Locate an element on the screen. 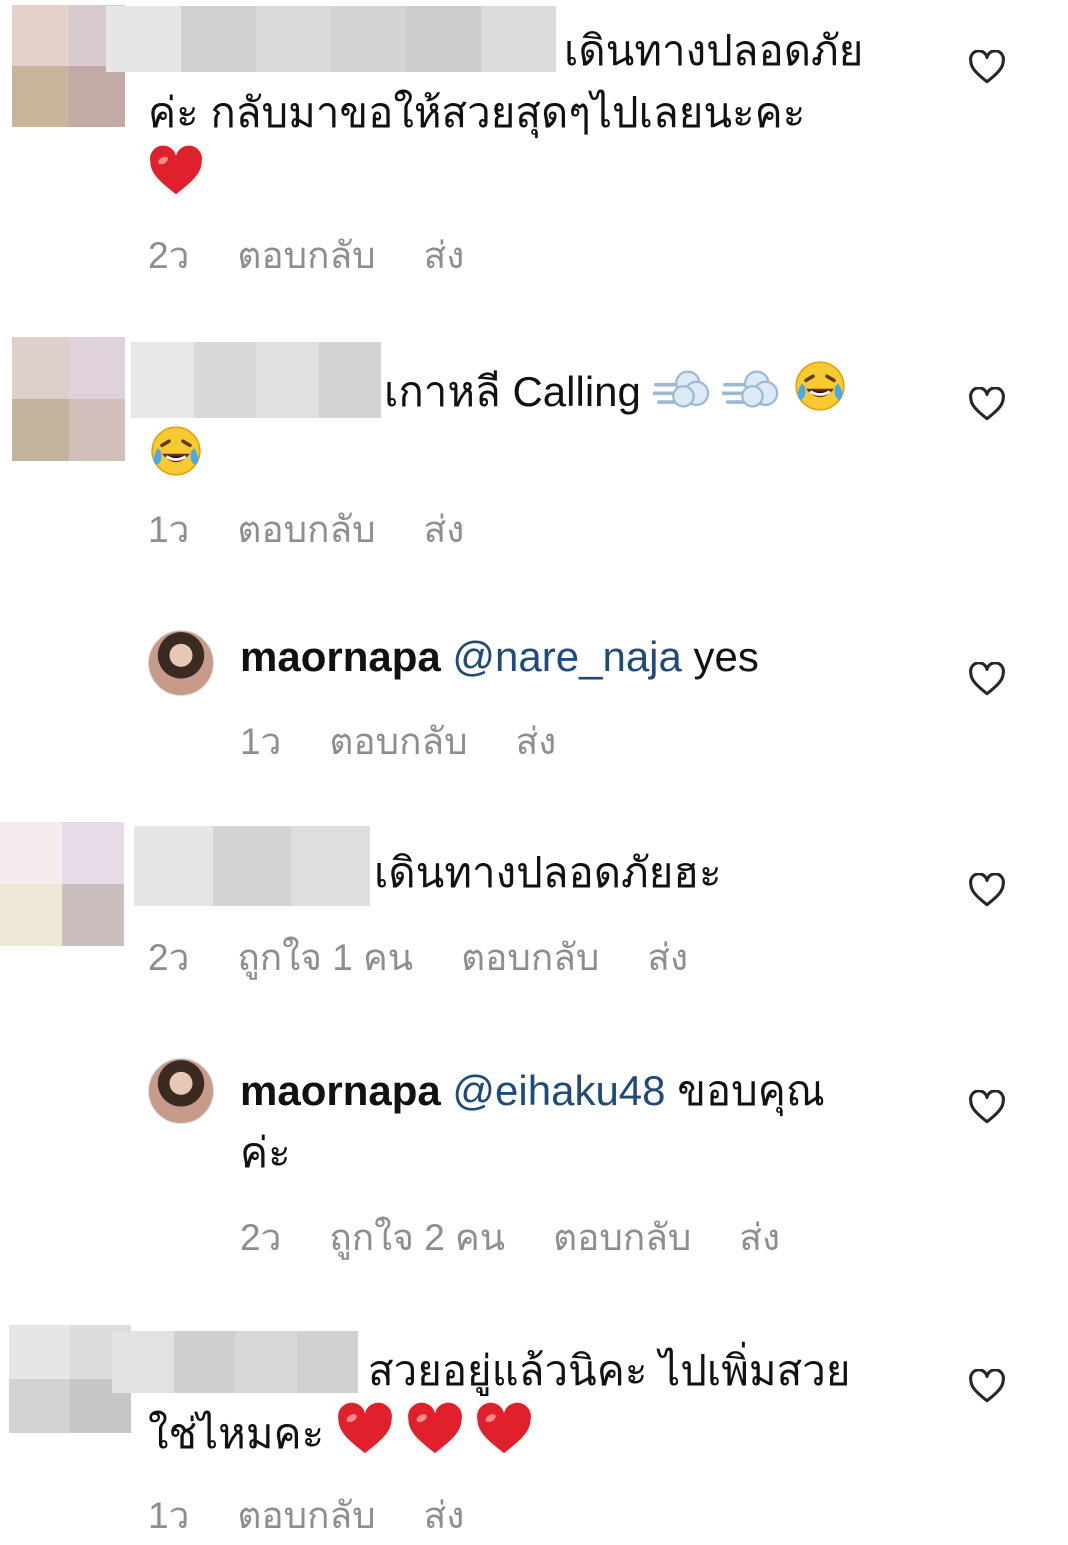 The height and width of the screenshot is (1545, 1068). comment-meta: 2ว ถูกใจ 1 คน ตอบกลับ ส่ง is located at coordinates (442, 957).